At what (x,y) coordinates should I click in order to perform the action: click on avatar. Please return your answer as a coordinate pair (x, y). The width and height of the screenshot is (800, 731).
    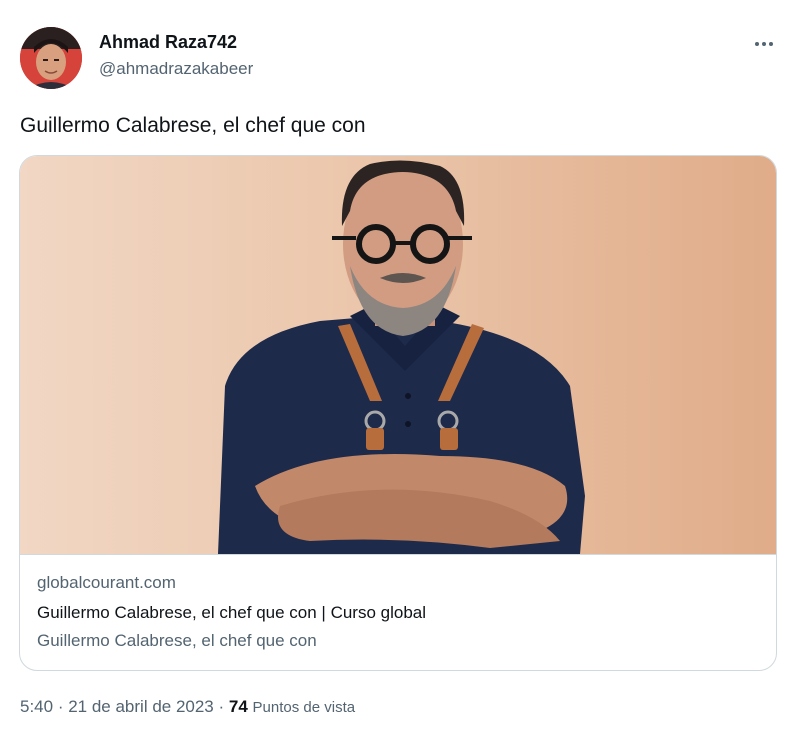
    Looking at the image, I should click on (51, 58).